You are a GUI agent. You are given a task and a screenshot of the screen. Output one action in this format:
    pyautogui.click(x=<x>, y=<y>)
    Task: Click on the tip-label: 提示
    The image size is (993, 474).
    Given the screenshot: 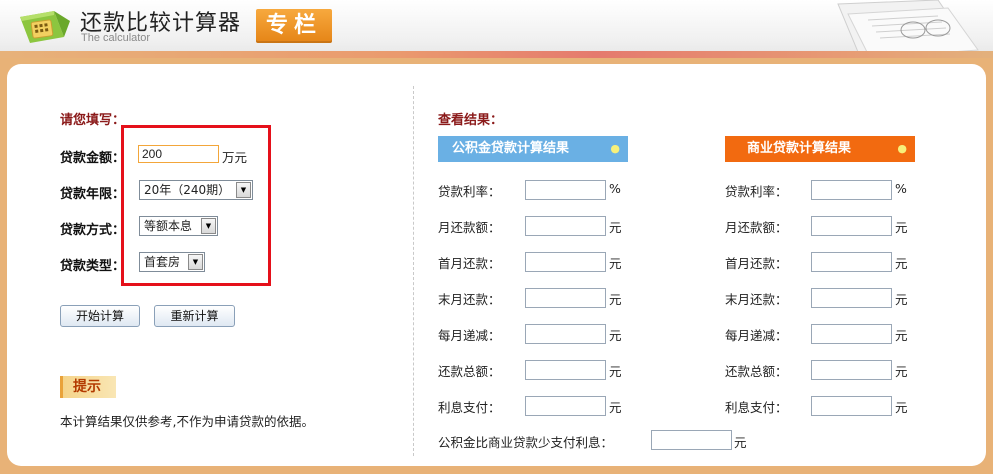 What is the action you would take?
    pyautogui.click(x=88, y=387)
    